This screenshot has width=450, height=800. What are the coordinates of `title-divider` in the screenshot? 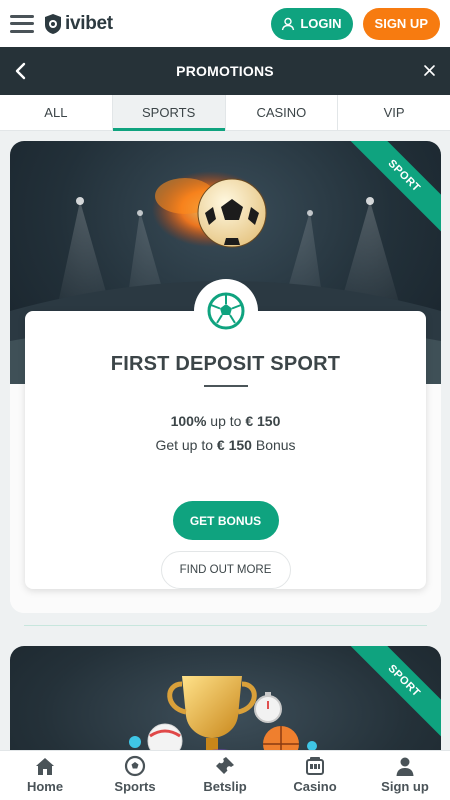 It's located at (225, 386).